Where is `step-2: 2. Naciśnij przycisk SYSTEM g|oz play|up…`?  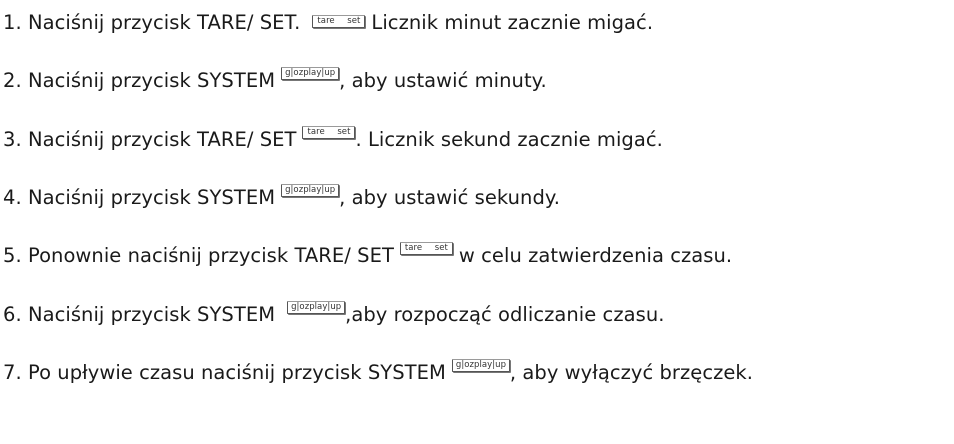
step-2: 2. Naciśnij przycisk SYSTEM g|oz play|up… is located at coordinates (275, 80).